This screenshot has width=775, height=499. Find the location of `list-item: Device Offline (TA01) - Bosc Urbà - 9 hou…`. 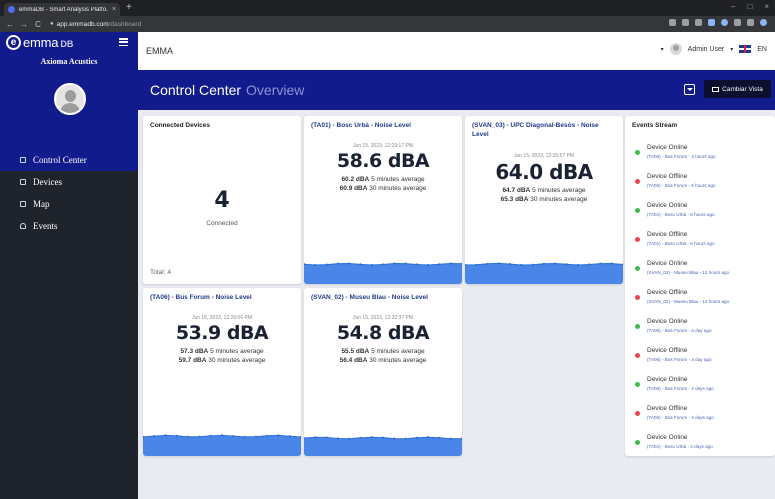

list-item: Device Offline (TA01) - Bosc Urbà - 9 hou… is located at coordinates (700, 242).